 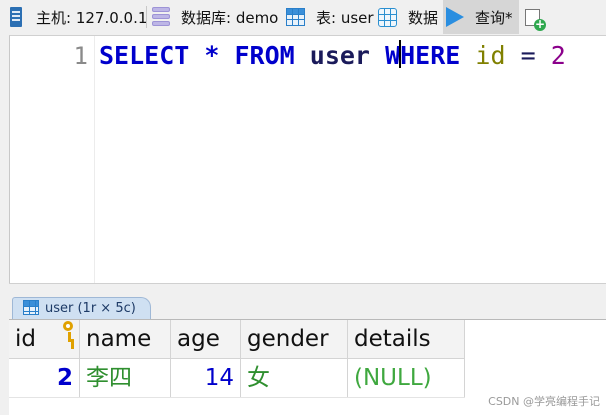 What do you see at coordinates (144, 55) in the screenshot?
I see `sql-keyword-select: SELECT` at bounding box center [144, 55].